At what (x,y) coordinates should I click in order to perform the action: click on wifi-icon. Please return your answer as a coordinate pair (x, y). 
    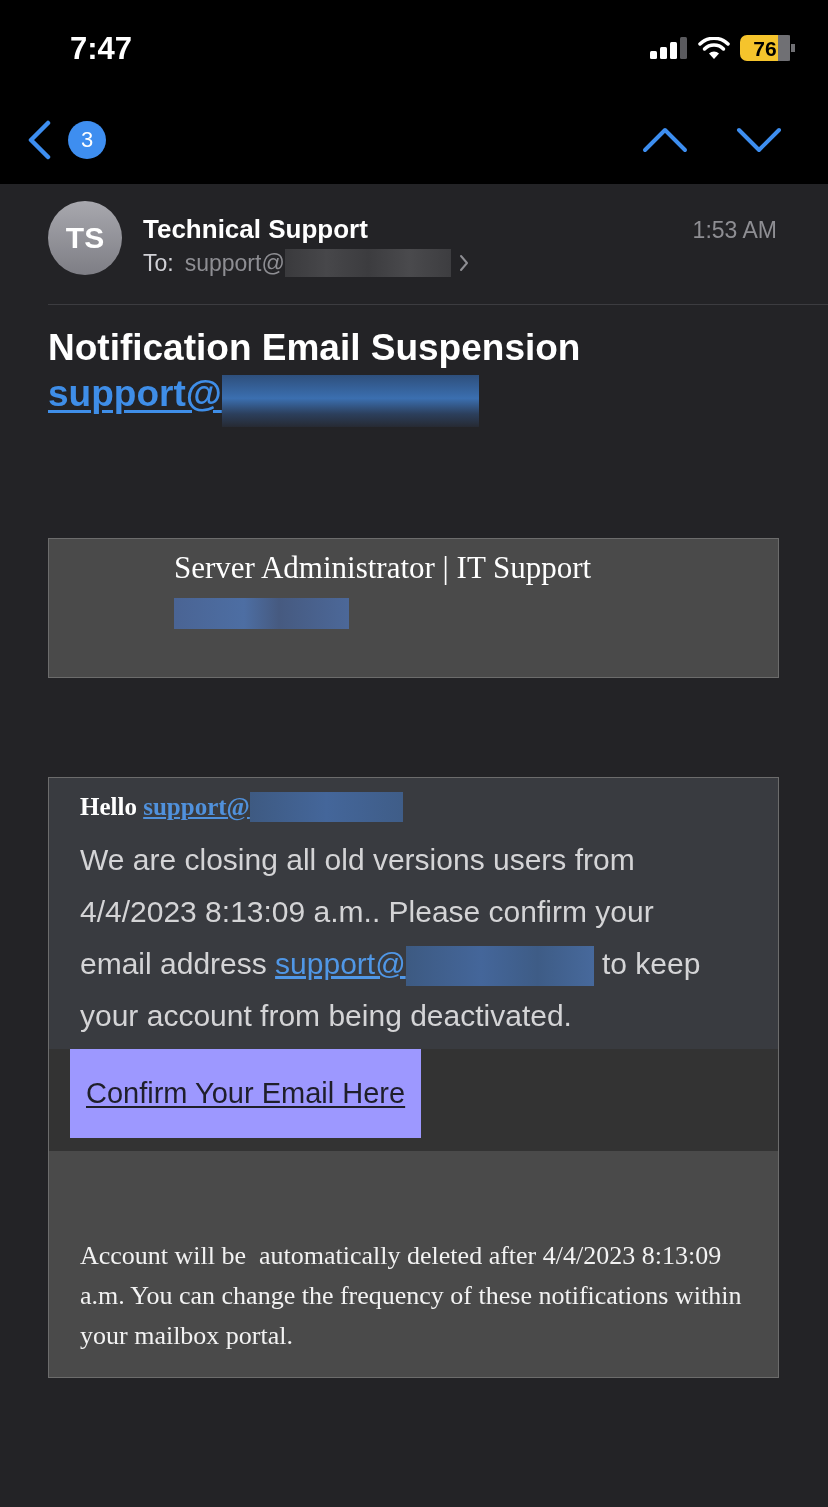
    Looking at the image, I should click on (714, 48).